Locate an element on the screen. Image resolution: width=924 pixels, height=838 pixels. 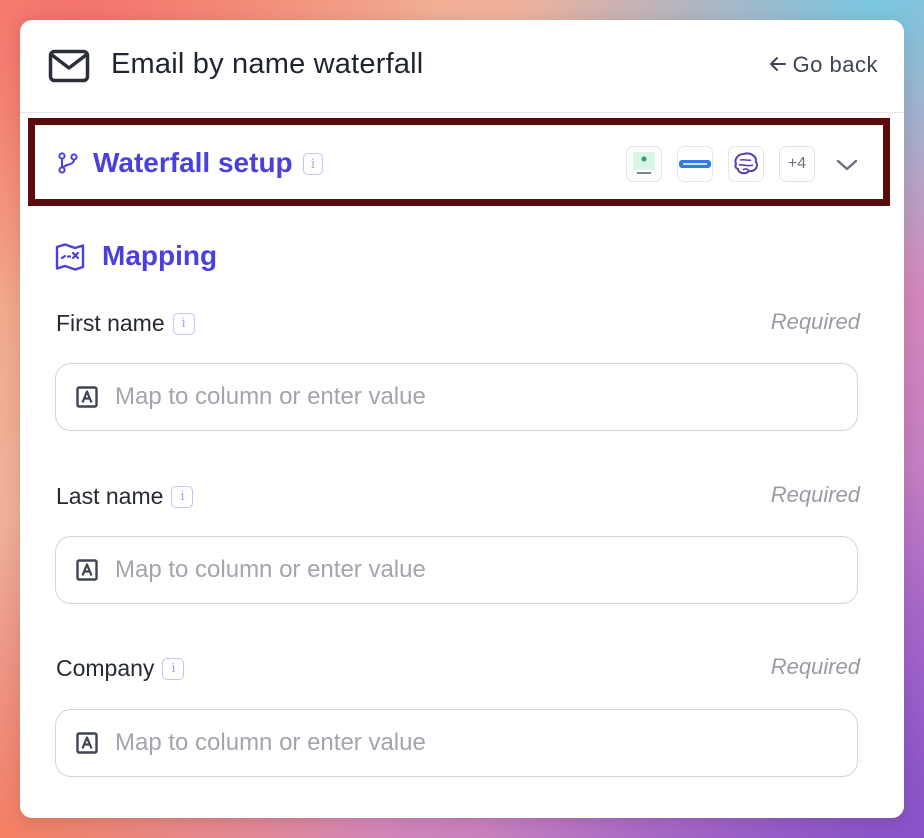
provider-brain-logo is located at coordinates (746, 164).